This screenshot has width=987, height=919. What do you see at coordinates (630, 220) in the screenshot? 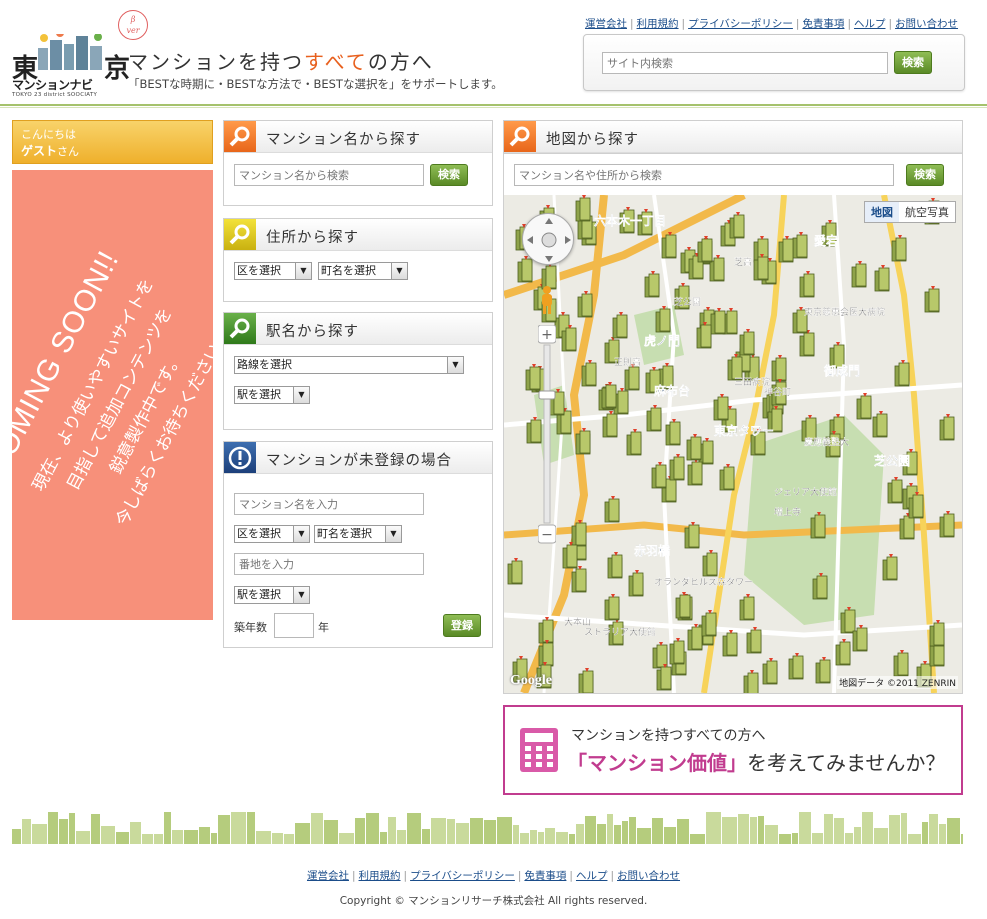
I see `map-place-label: 六本木一丁目` at bounding box center [630, 220].